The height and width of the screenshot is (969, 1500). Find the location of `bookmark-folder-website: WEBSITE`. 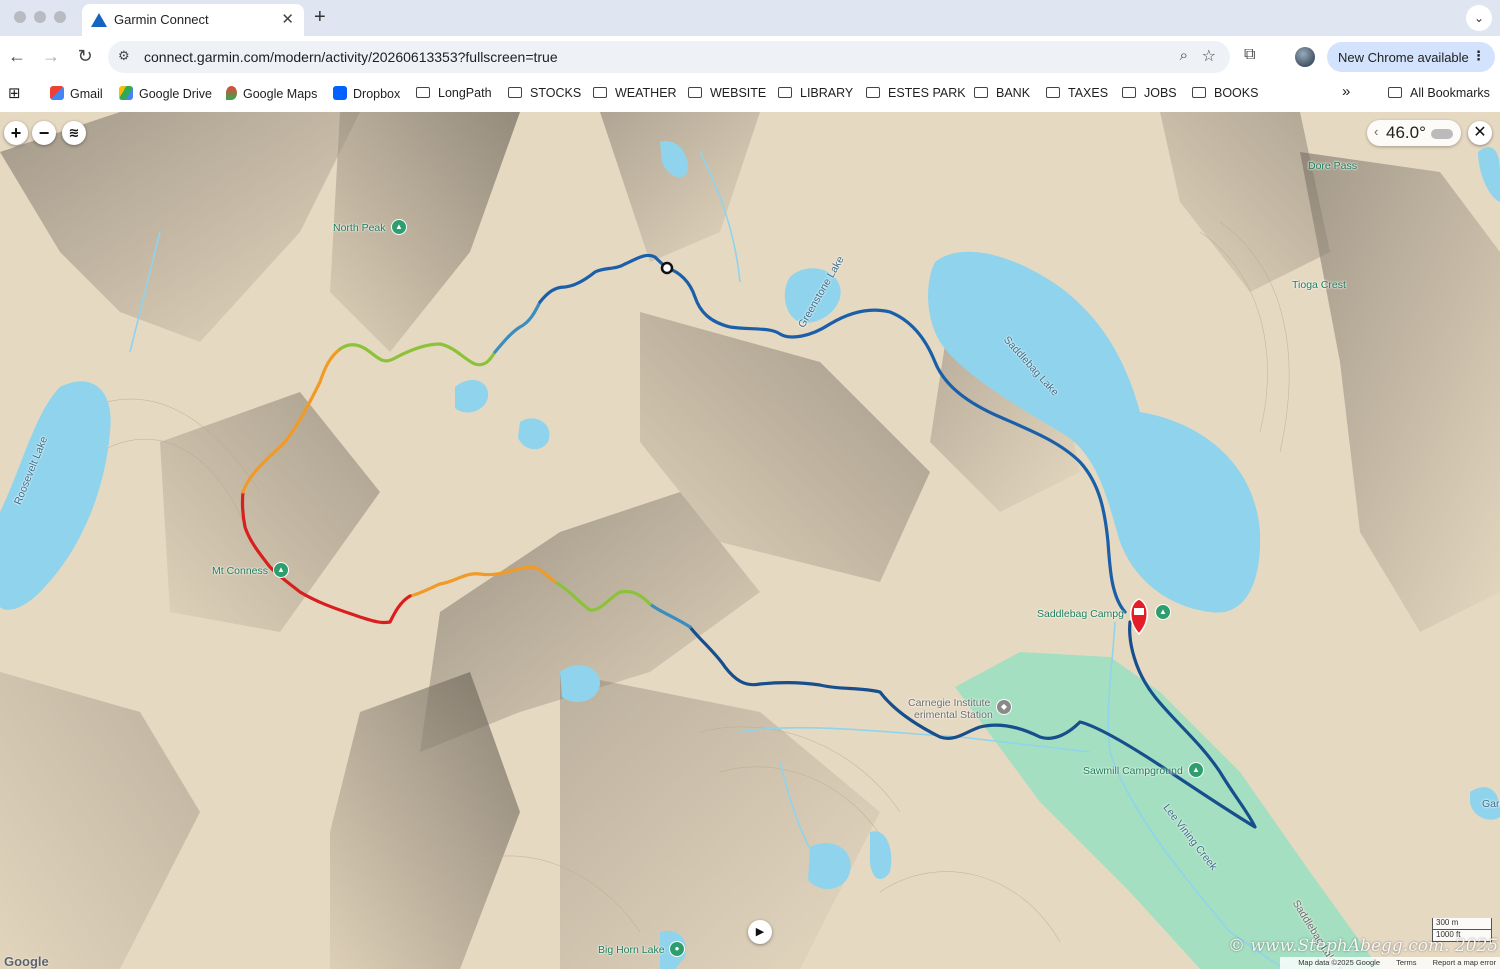

bookmark-folder-website: WEBSITE is located at coordinates (727, 93).